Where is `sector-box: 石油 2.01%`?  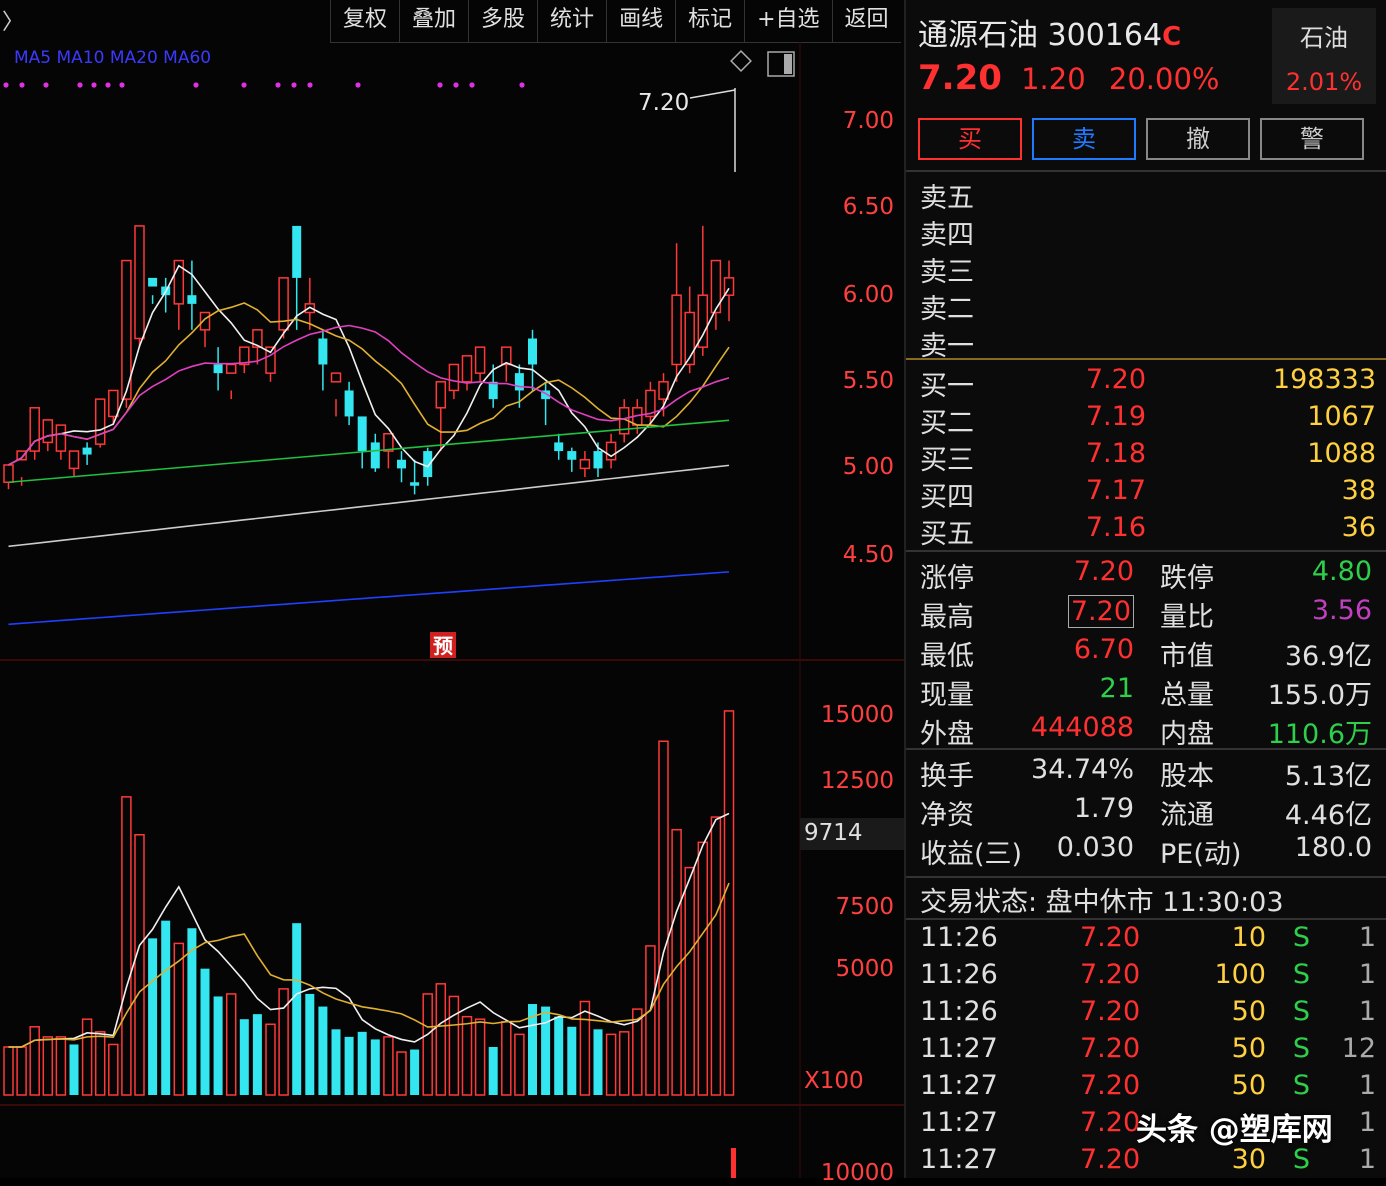
sector-box: 石油 2.01% is located at coordinates (1324, 56).